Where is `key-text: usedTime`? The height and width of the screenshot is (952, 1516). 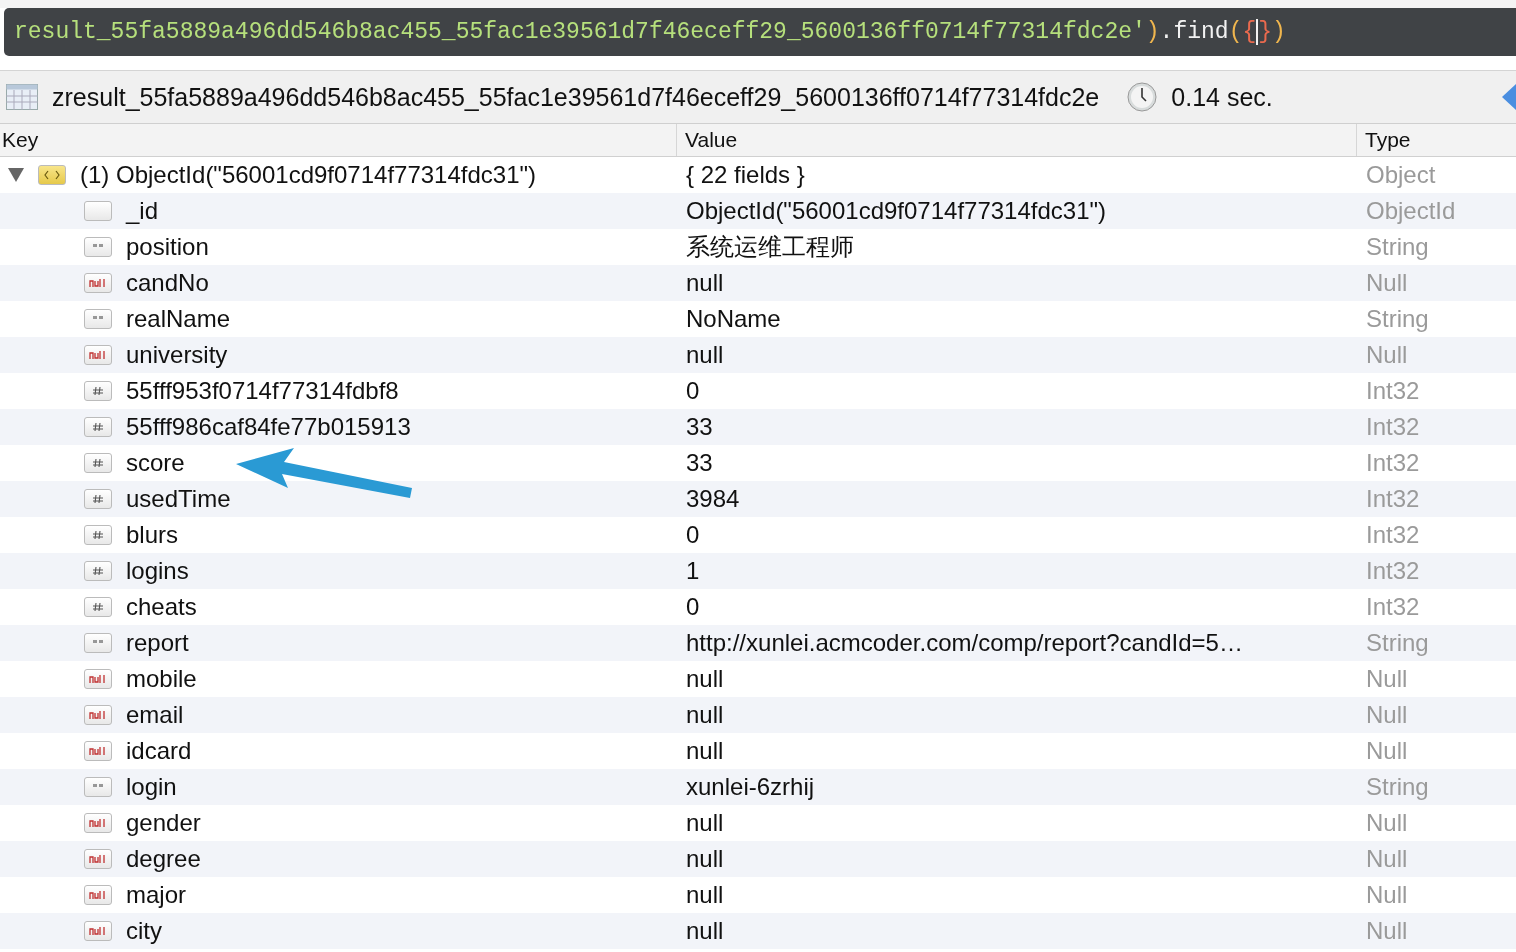 key-text: usedTime is located at coordinates (178, 499).